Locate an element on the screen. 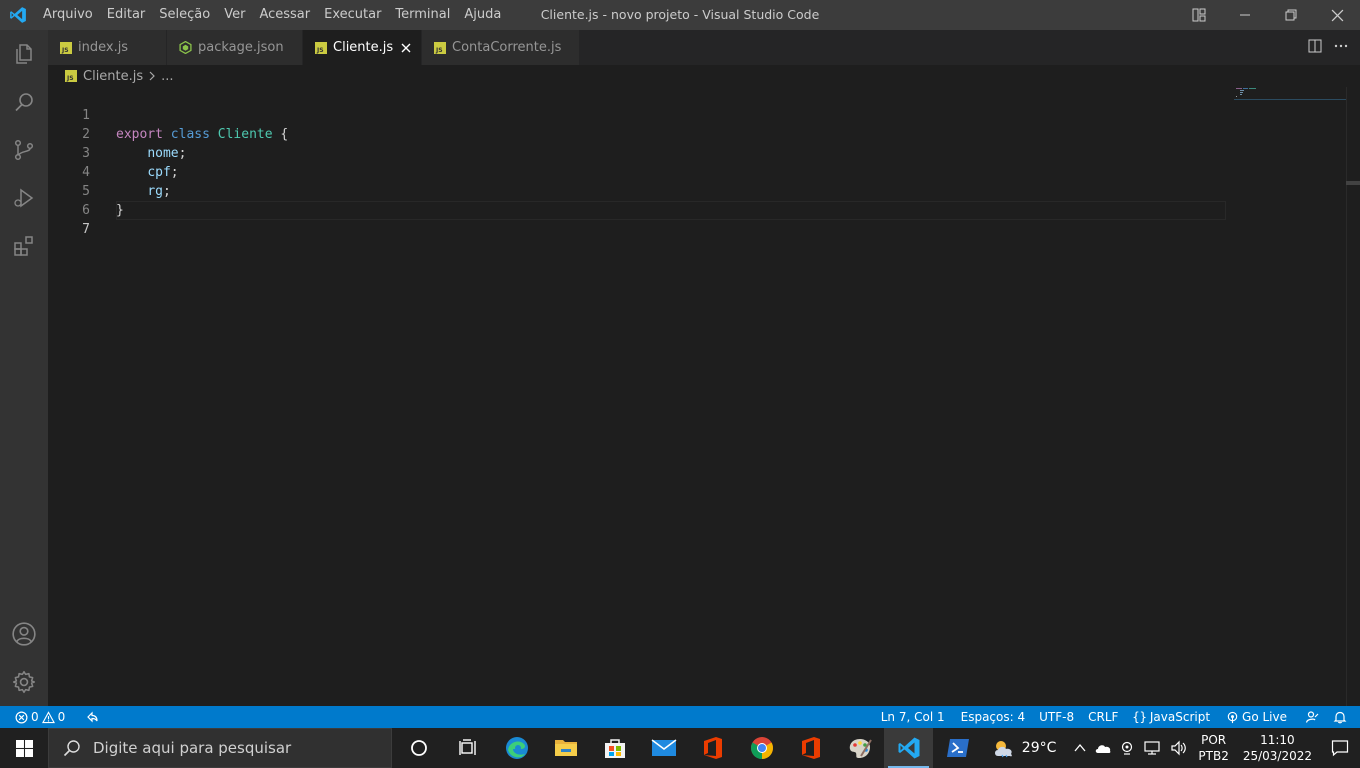  cursor-position: Ln 7, Col 1 is located at coordinates (913, 717).